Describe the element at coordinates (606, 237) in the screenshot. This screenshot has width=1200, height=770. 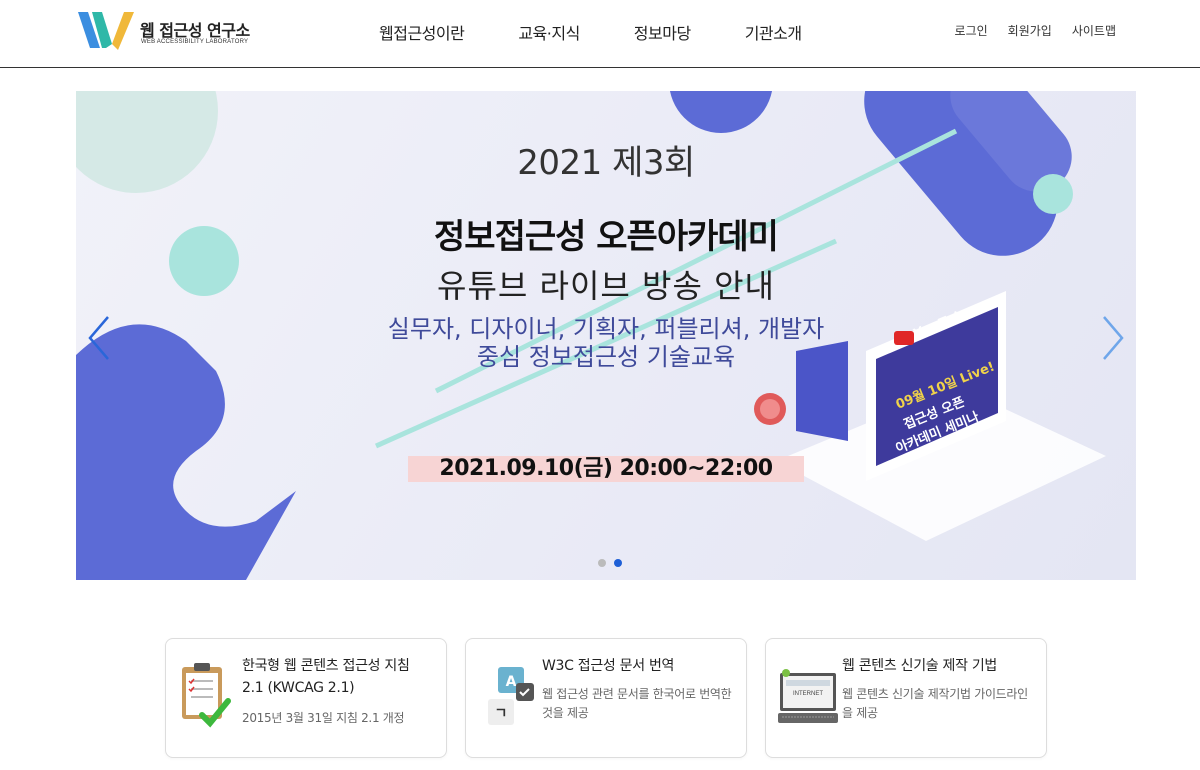
I see `banner-title: 정보접근성 오픈아카데미` at that location.